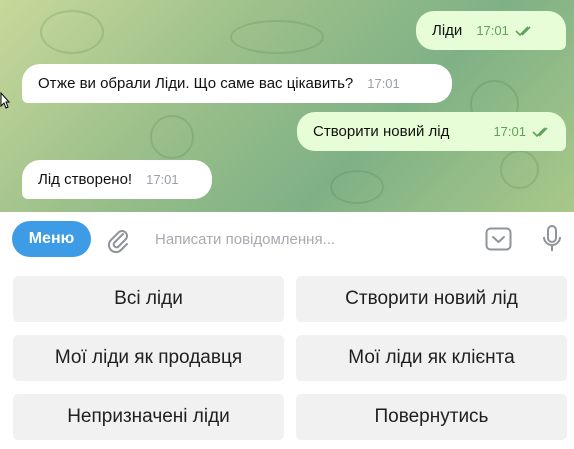  I want to click on message-bubble-incoming: Лід створено! 17:01, so click(117, 179).